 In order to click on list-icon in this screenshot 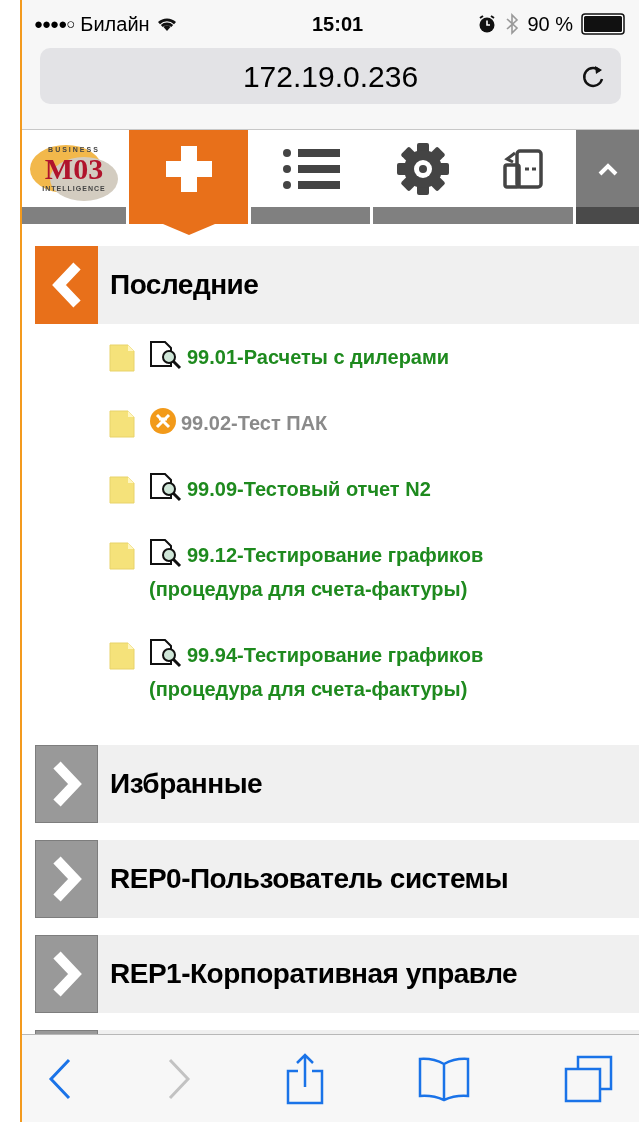, I will do `click(310, 168)`.